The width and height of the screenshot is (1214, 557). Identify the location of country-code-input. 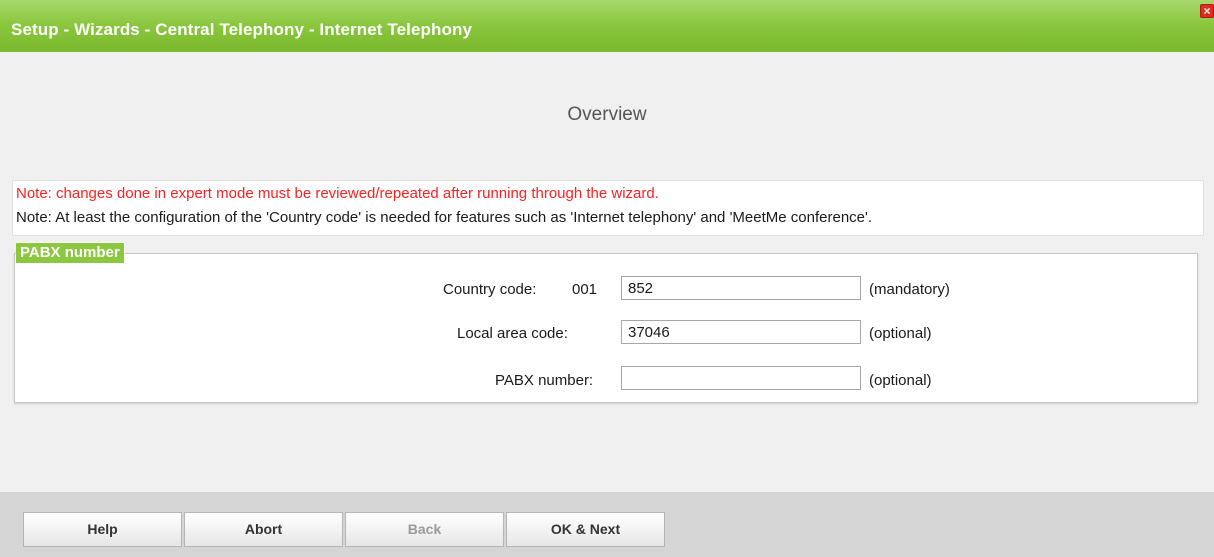
(741, 288).